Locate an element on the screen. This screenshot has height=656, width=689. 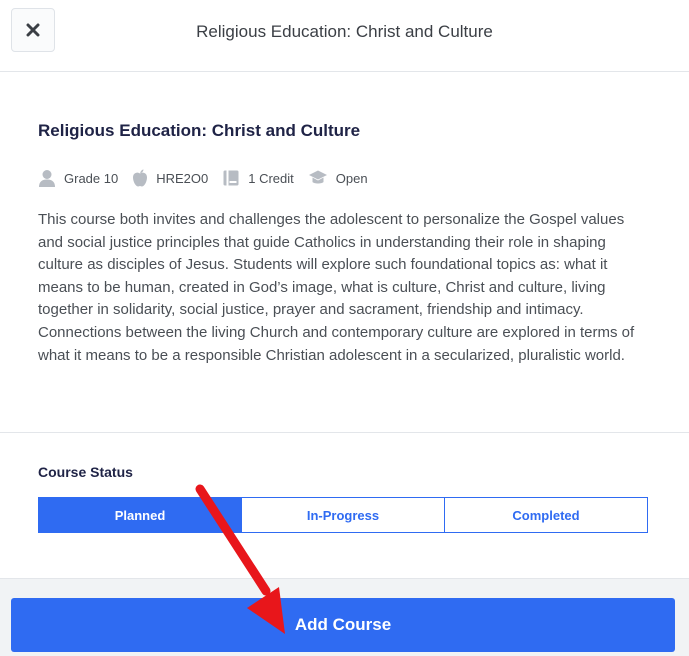
status-in-progress-button: In-Progress is located at coordinates (343, 515).